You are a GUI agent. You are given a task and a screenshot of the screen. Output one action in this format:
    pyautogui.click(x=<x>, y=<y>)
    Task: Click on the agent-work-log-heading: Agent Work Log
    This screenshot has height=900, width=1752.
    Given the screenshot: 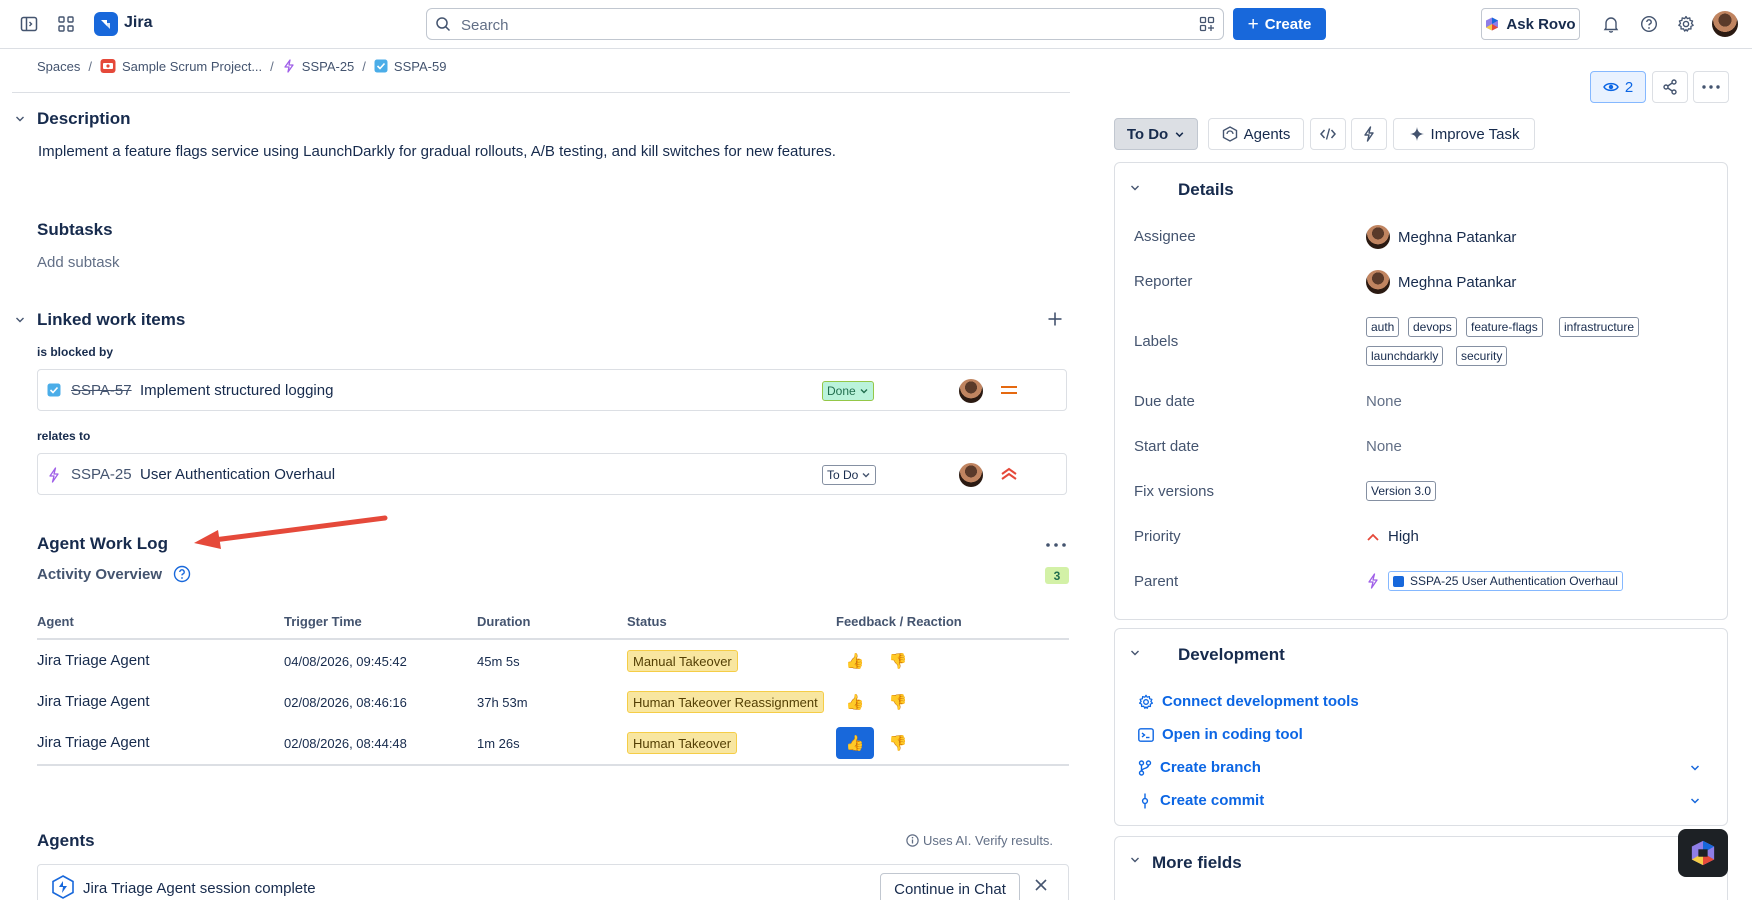 What is the action you would take?
    pyautogui.click(x=102, y=543)
    